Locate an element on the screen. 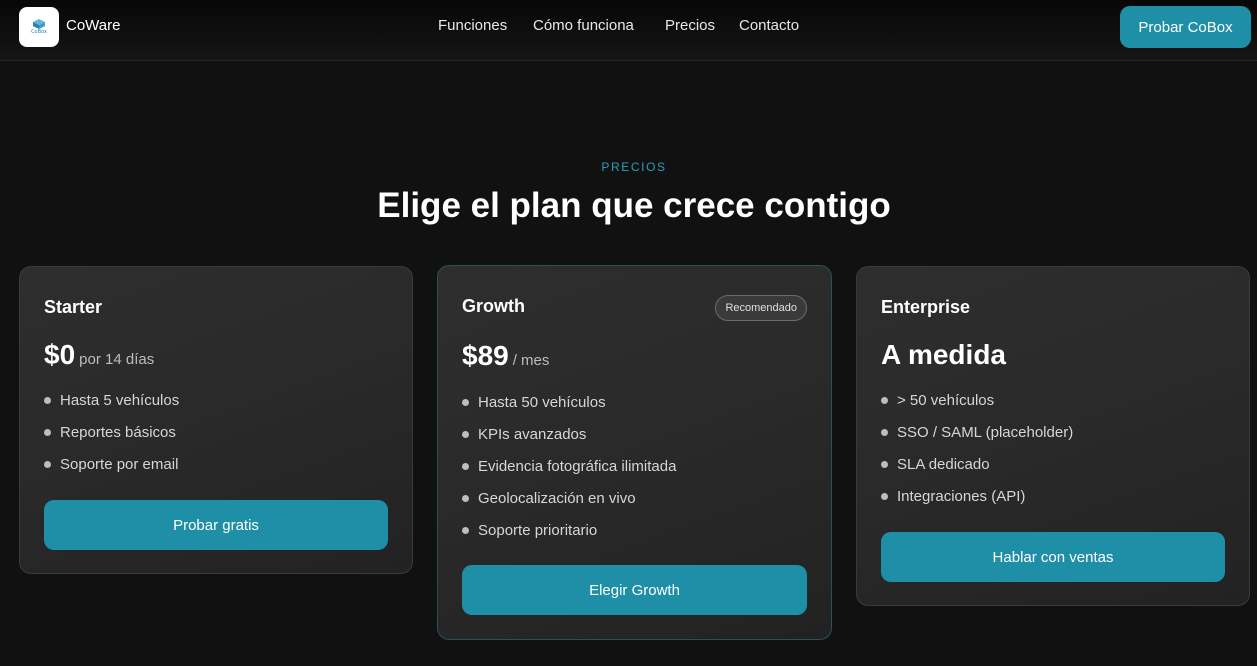 This screenshot has height=666, width=1257. feature-text: Soporte por email is located at coordinates (119, 464).